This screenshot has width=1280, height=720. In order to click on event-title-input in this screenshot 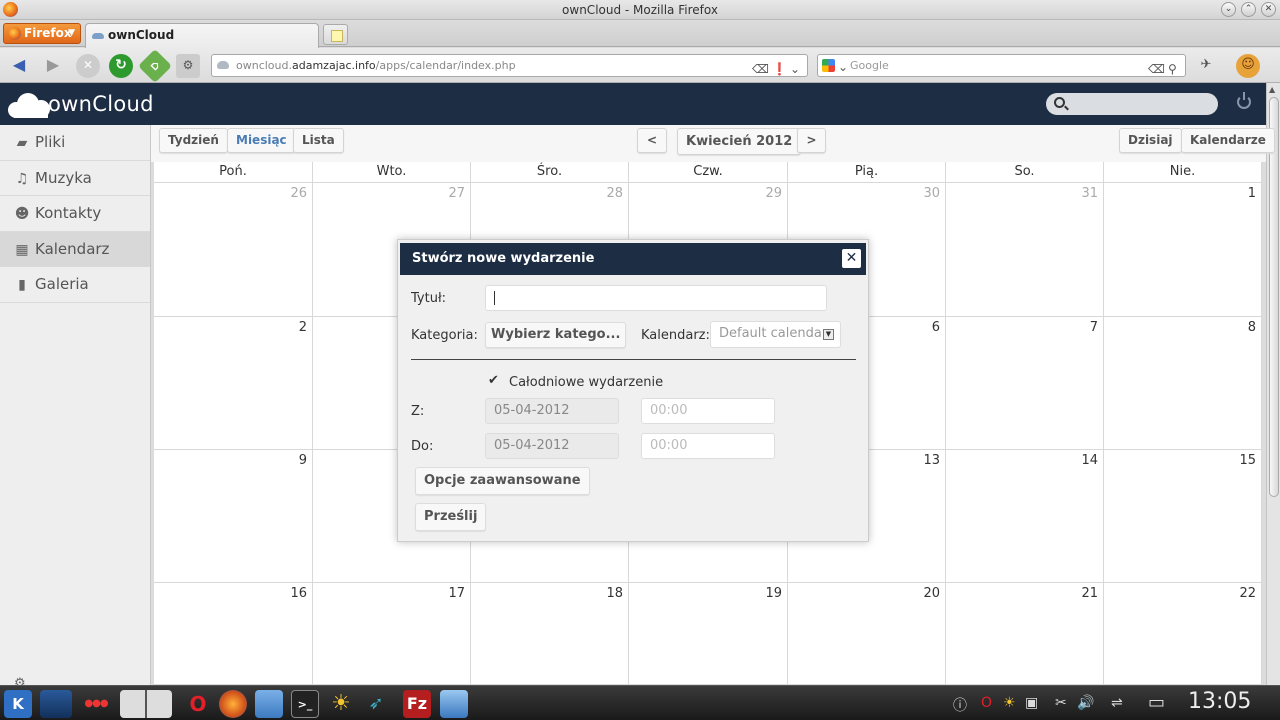, I will do `click(656, 298)`.